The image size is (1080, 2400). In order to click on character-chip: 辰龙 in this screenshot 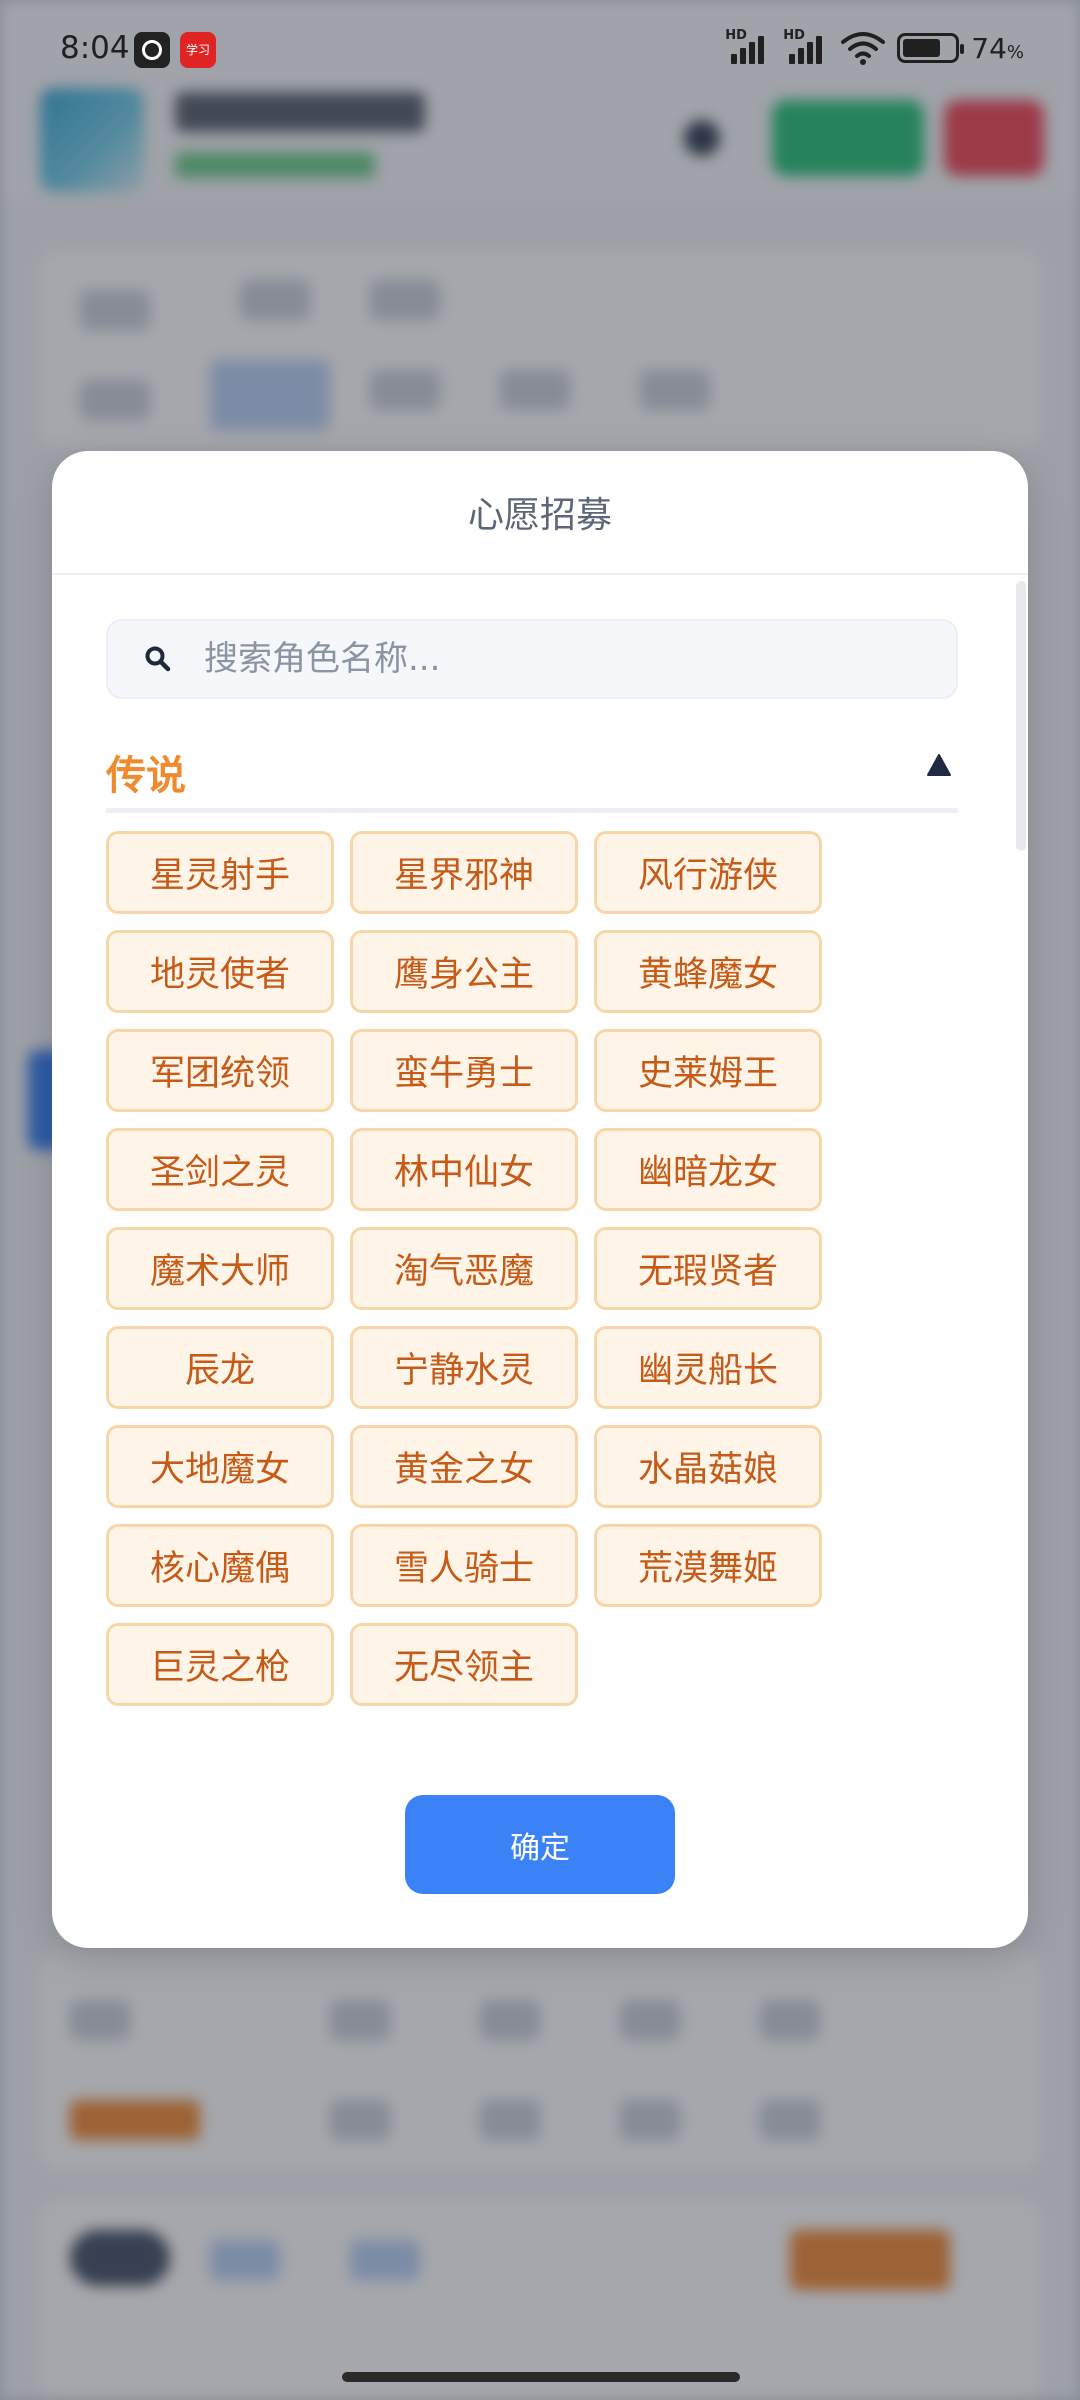, I will do `click(220, 1367)`.